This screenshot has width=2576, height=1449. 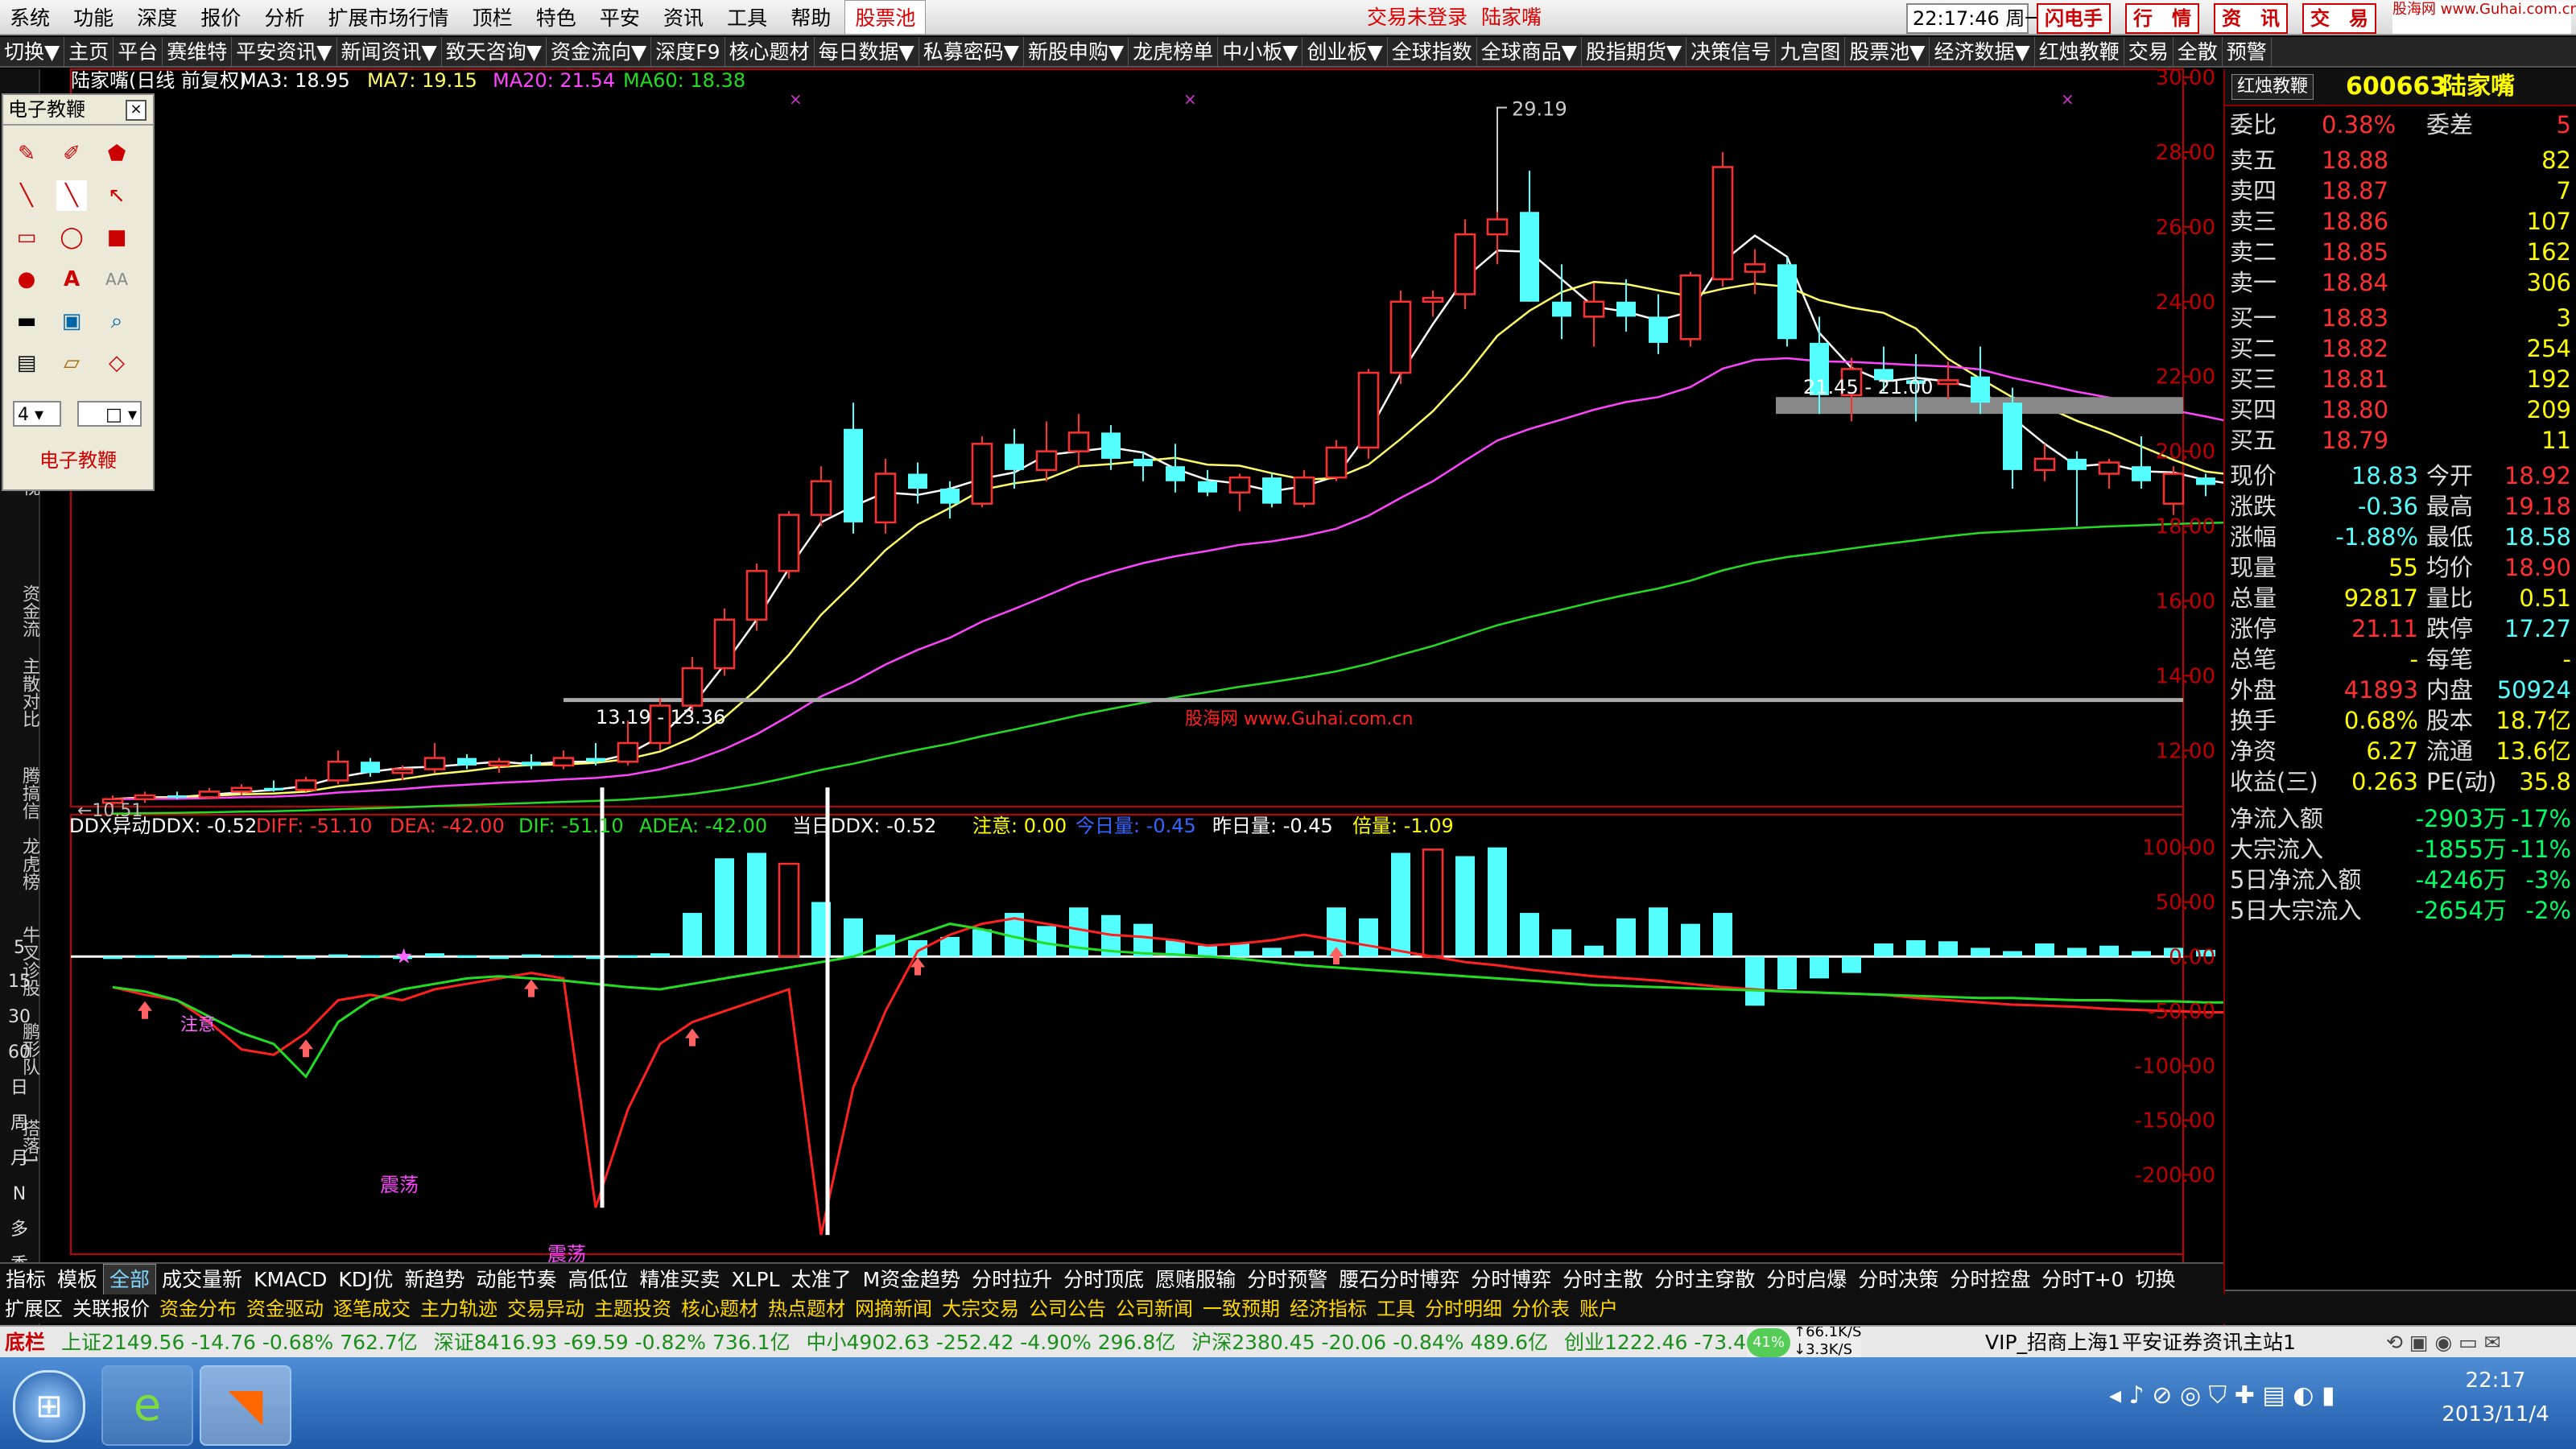 I want to click on indicator-tab: 全部, so click(x=130, y=1279).